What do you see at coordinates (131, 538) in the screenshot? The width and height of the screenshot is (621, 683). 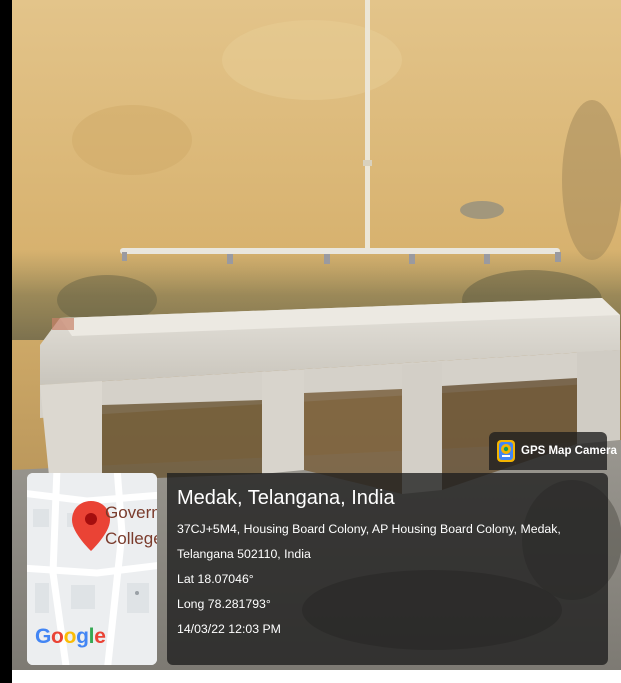 I see `map-place-line2: College` at bounding box center [131, 538].